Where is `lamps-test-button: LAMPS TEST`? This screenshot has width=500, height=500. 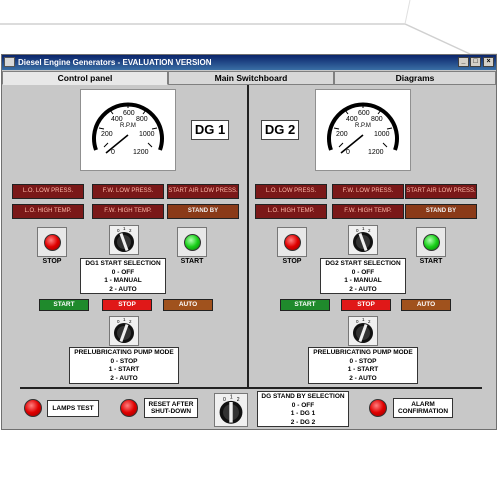 lamps-test-button: LAMPS TEST is located at coordinates (73, 408).